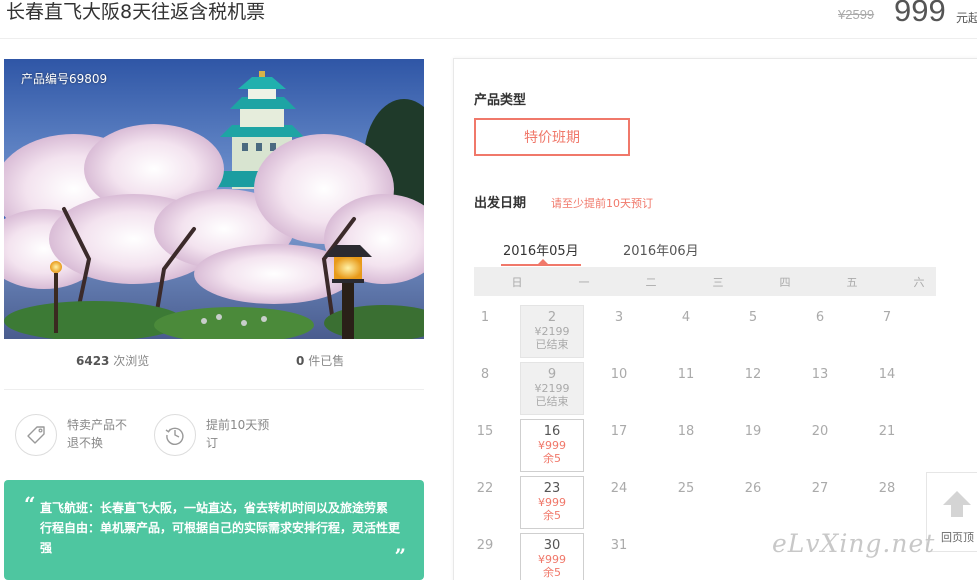  I want to click on active-tab-indicator, so click(541, 265).